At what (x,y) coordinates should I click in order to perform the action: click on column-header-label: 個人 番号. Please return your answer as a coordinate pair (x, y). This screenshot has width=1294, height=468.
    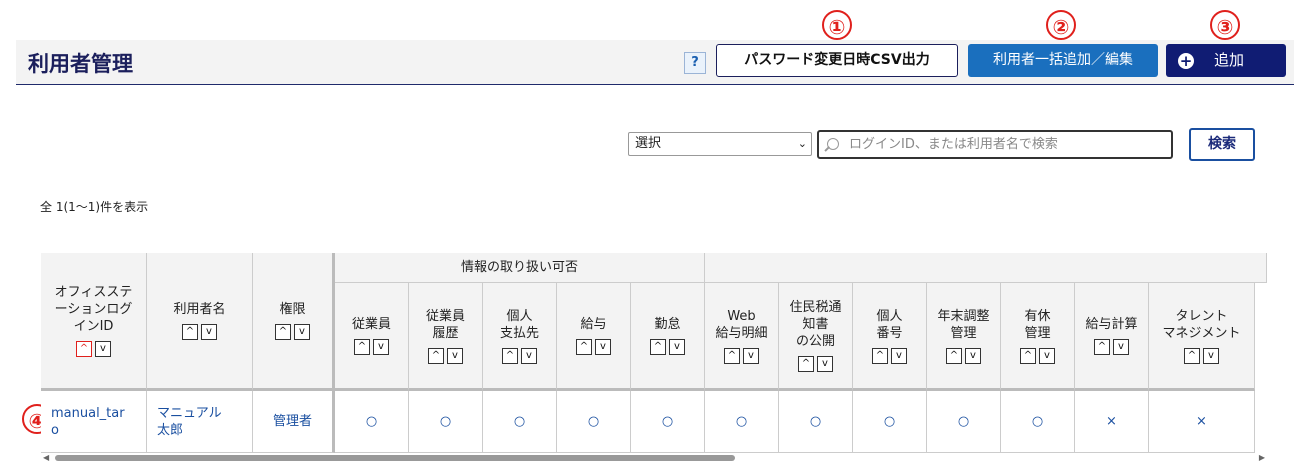
    Looking at the image, I should click on (889, 324).